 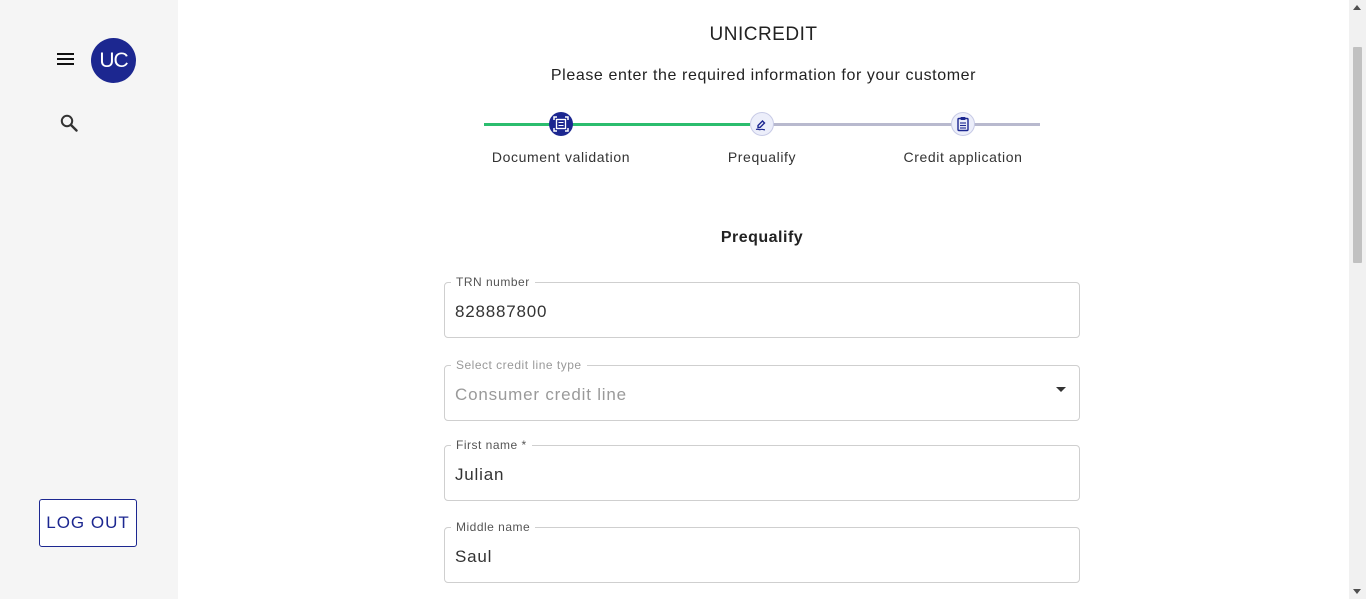 What do you see at coordinates (1357, 591) in the screenshot?
I see `scroll-down-arrow-icon` at bounding box center [1357, 591].